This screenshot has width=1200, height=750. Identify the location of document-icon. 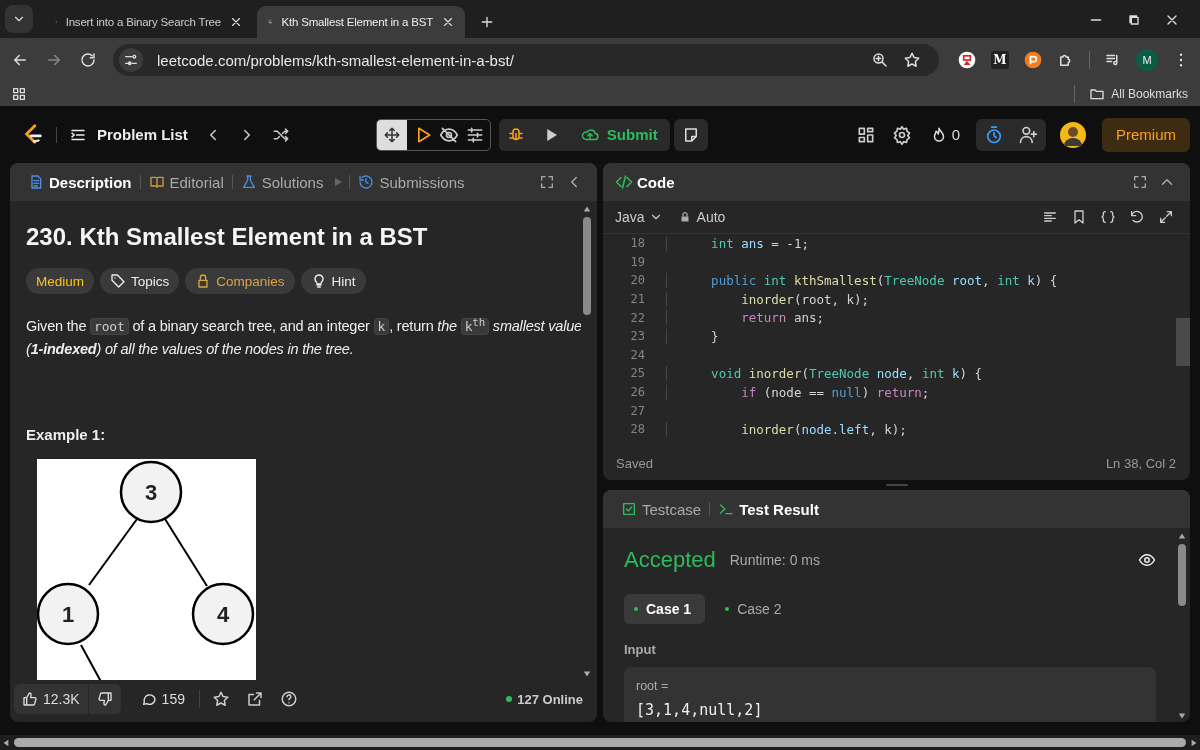
(36, 182).